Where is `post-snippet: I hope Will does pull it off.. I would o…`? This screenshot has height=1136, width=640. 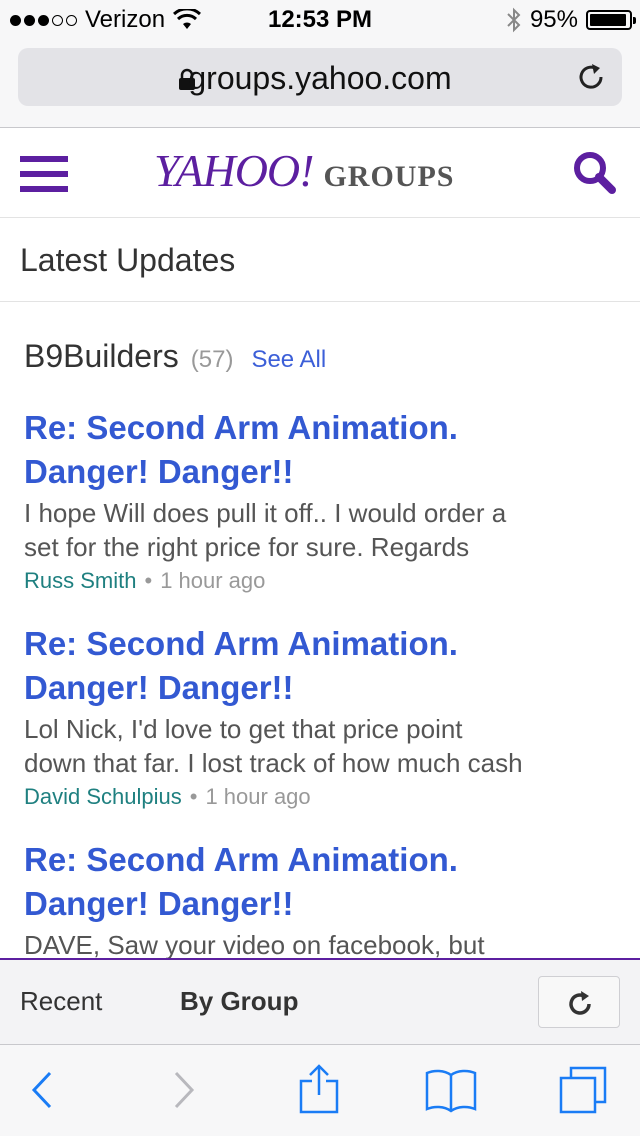 post-snippet: I hope Will does pull it off.. I would o… is located at coordinates (265, 530).